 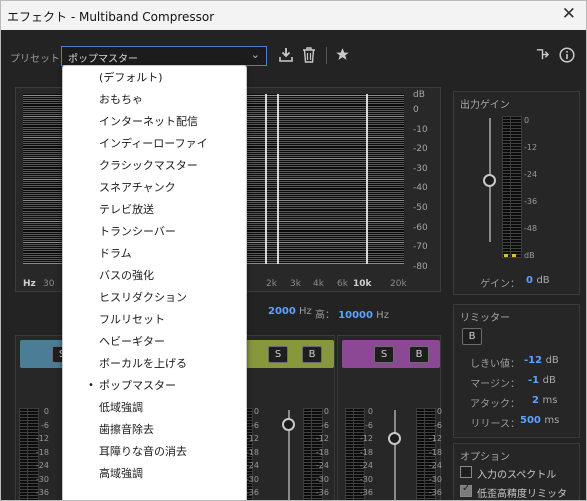 I want to click on band-2-bypass-button: B, so click(x=312, y=354).